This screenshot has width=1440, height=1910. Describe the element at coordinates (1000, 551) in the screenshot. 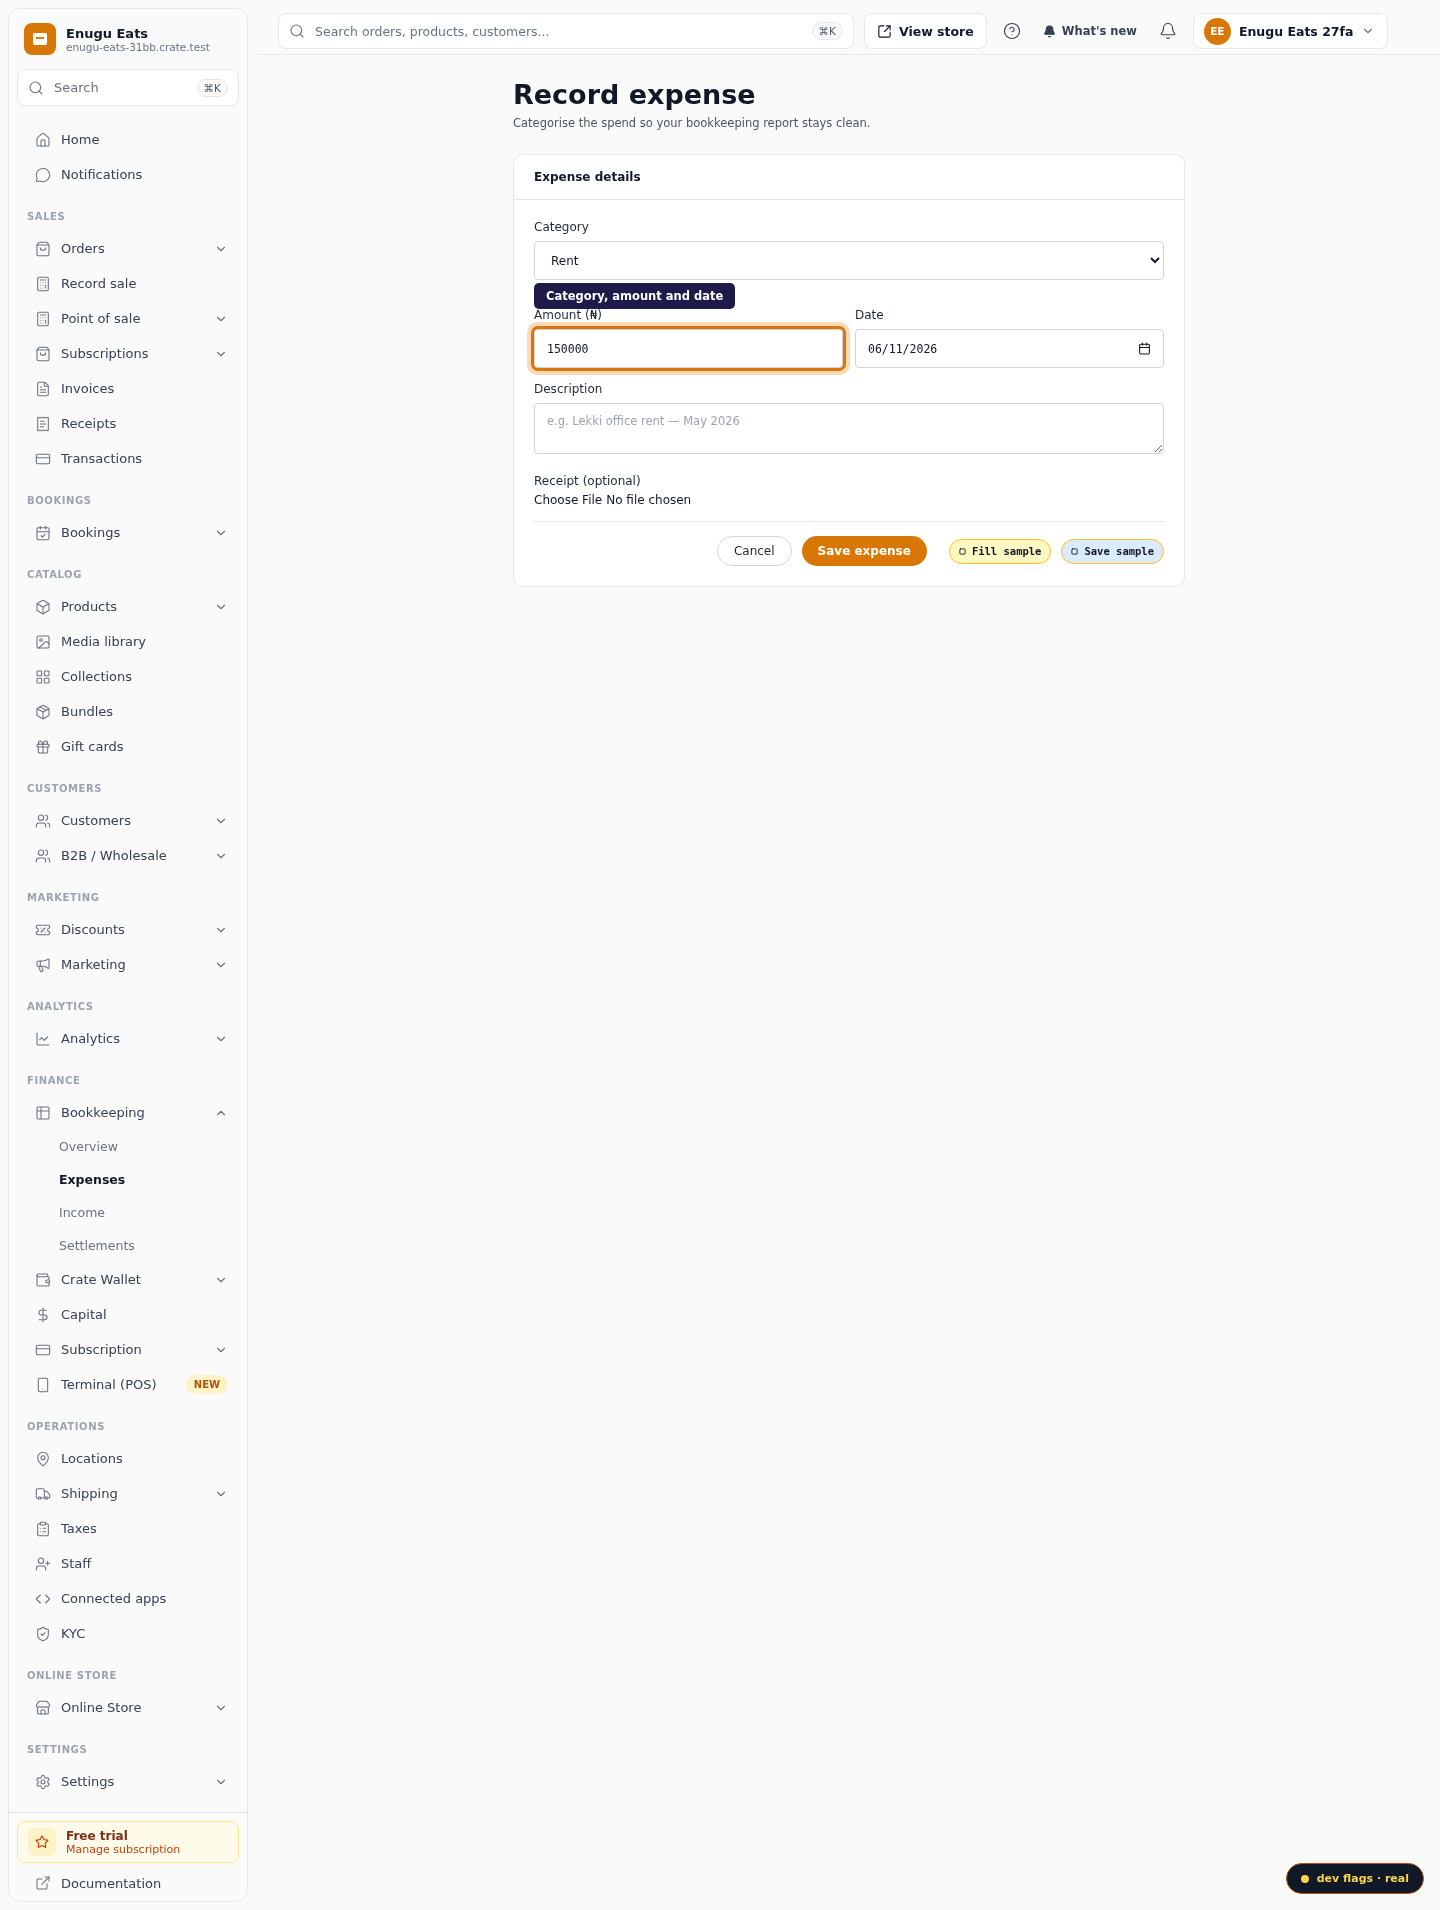

I see `fill-sample-button: Fill sample` at that location.